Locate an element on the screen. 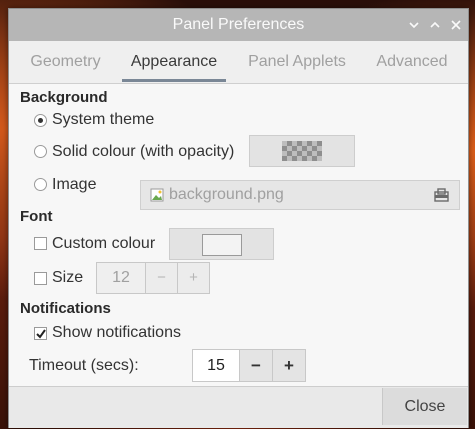 The image size is (475, 429). system-theme-label: System theme is located at coordinates (103, 120).